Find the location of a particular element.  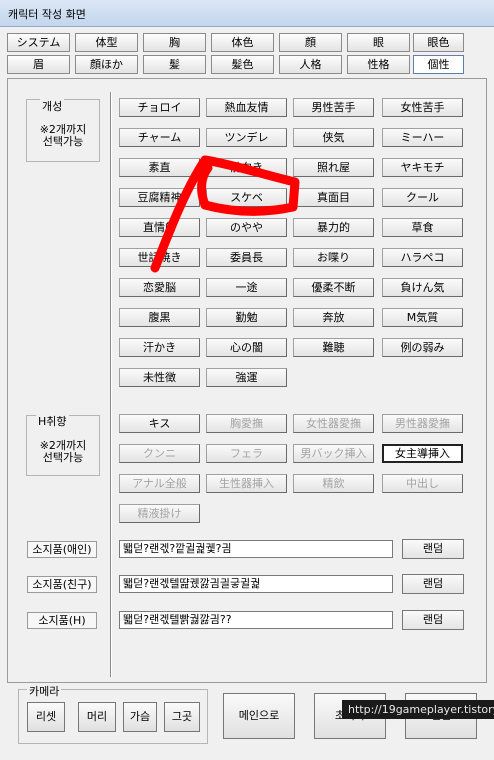

main-menu-button: 메인으로 is located at coordinates (259, 716).